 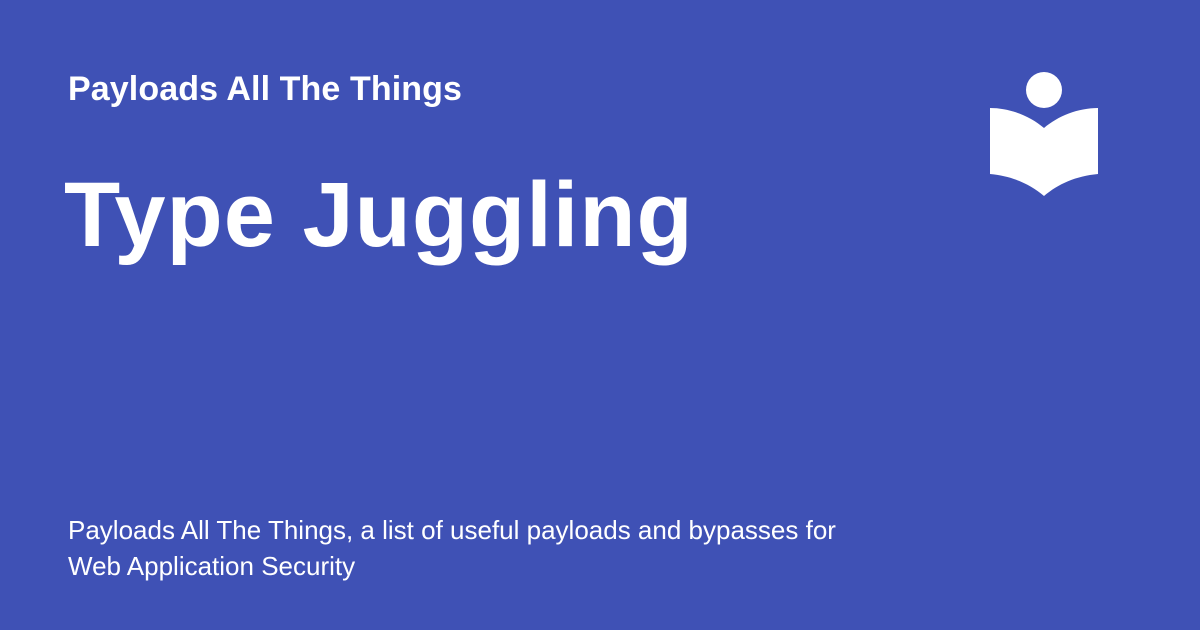 What do you see at coordinates (379, 215) in the screenshot?
I see `page-title: Type Juggling` at bounding box center [379, 215].